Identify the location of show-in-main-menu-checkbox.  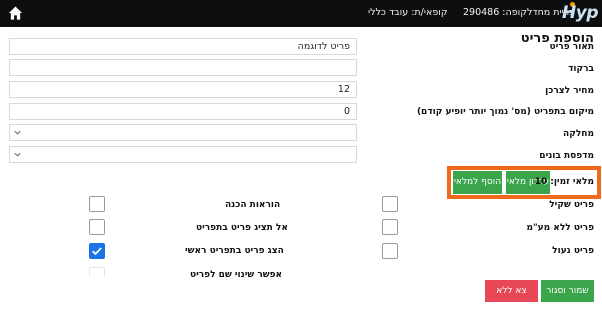
(97, 251).